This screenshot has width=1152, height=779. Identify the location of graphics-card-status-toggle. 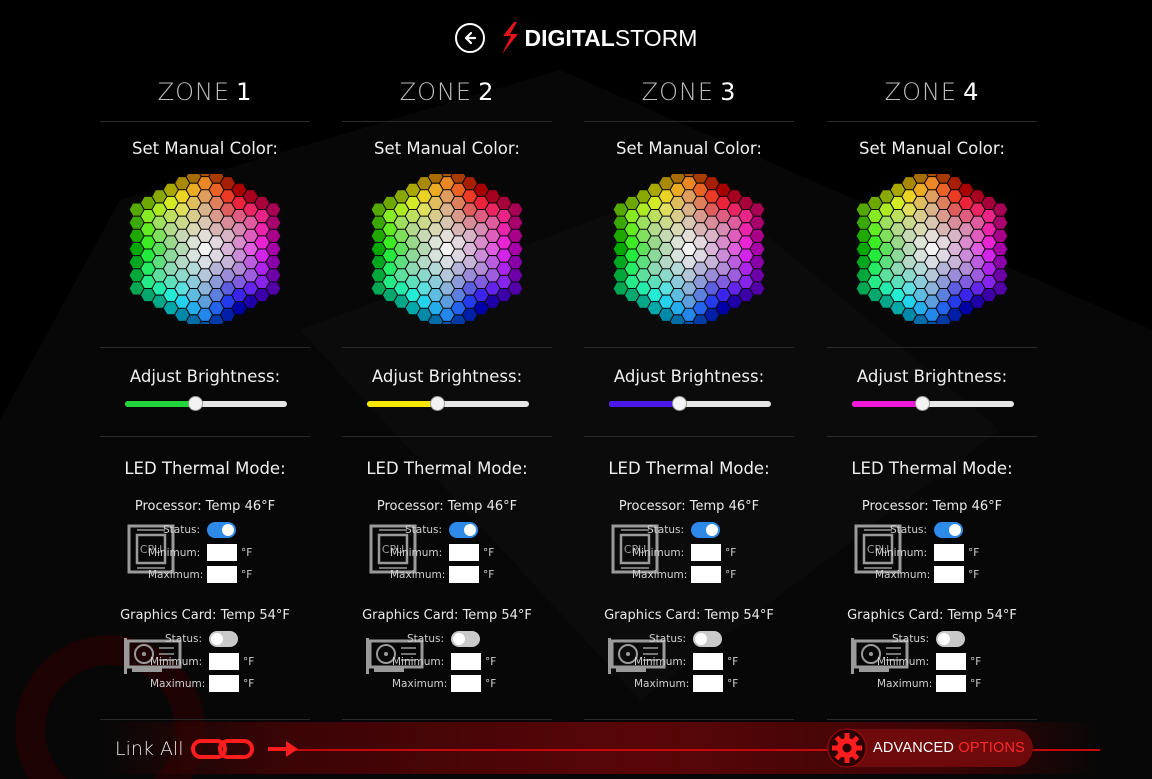
(465, 639).